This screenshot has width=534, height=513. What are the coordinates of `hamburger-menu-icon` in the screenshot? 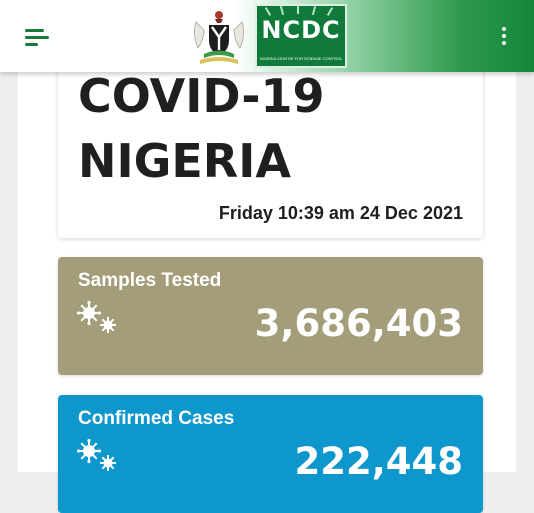 It's located at (34, 30).